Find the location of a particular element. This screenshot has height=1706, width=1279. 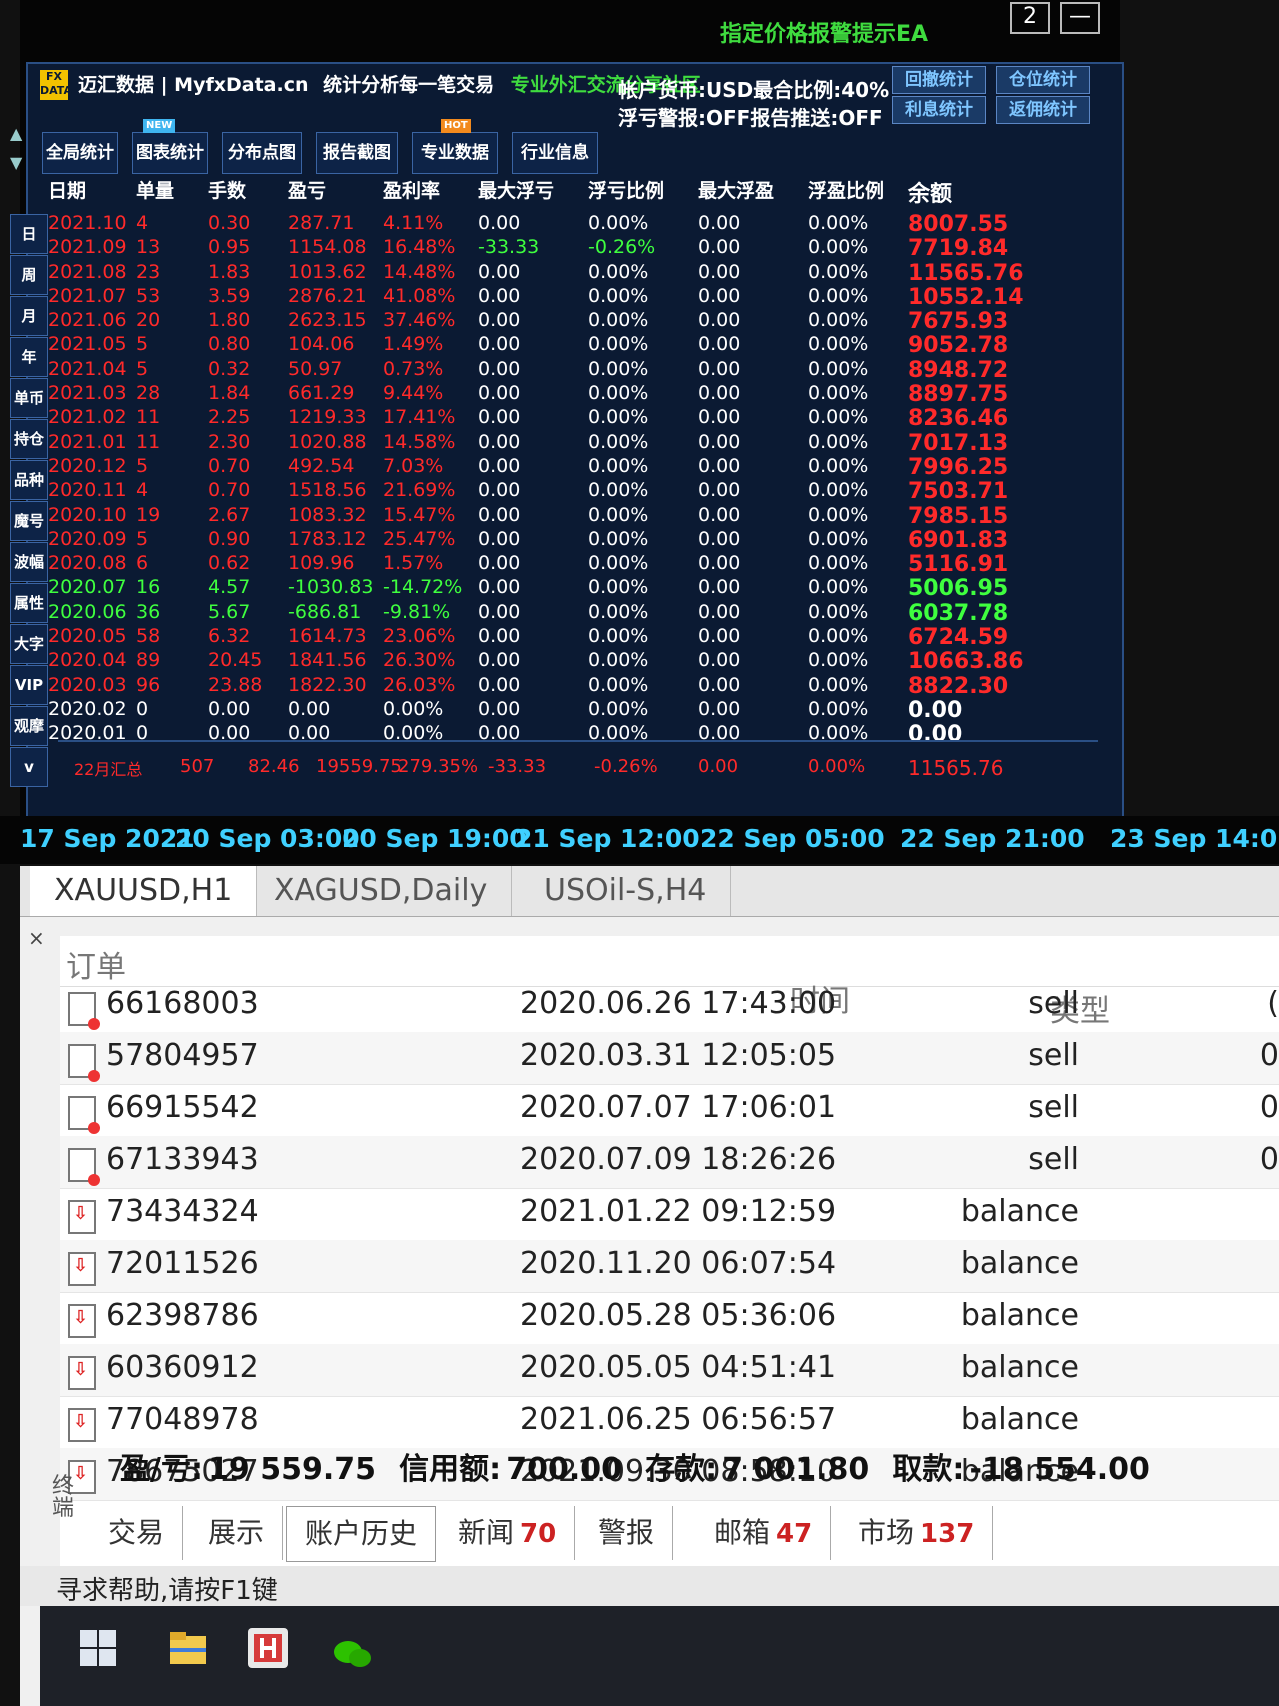

month-date: 2020.10 is located at coordinates (87, 514).